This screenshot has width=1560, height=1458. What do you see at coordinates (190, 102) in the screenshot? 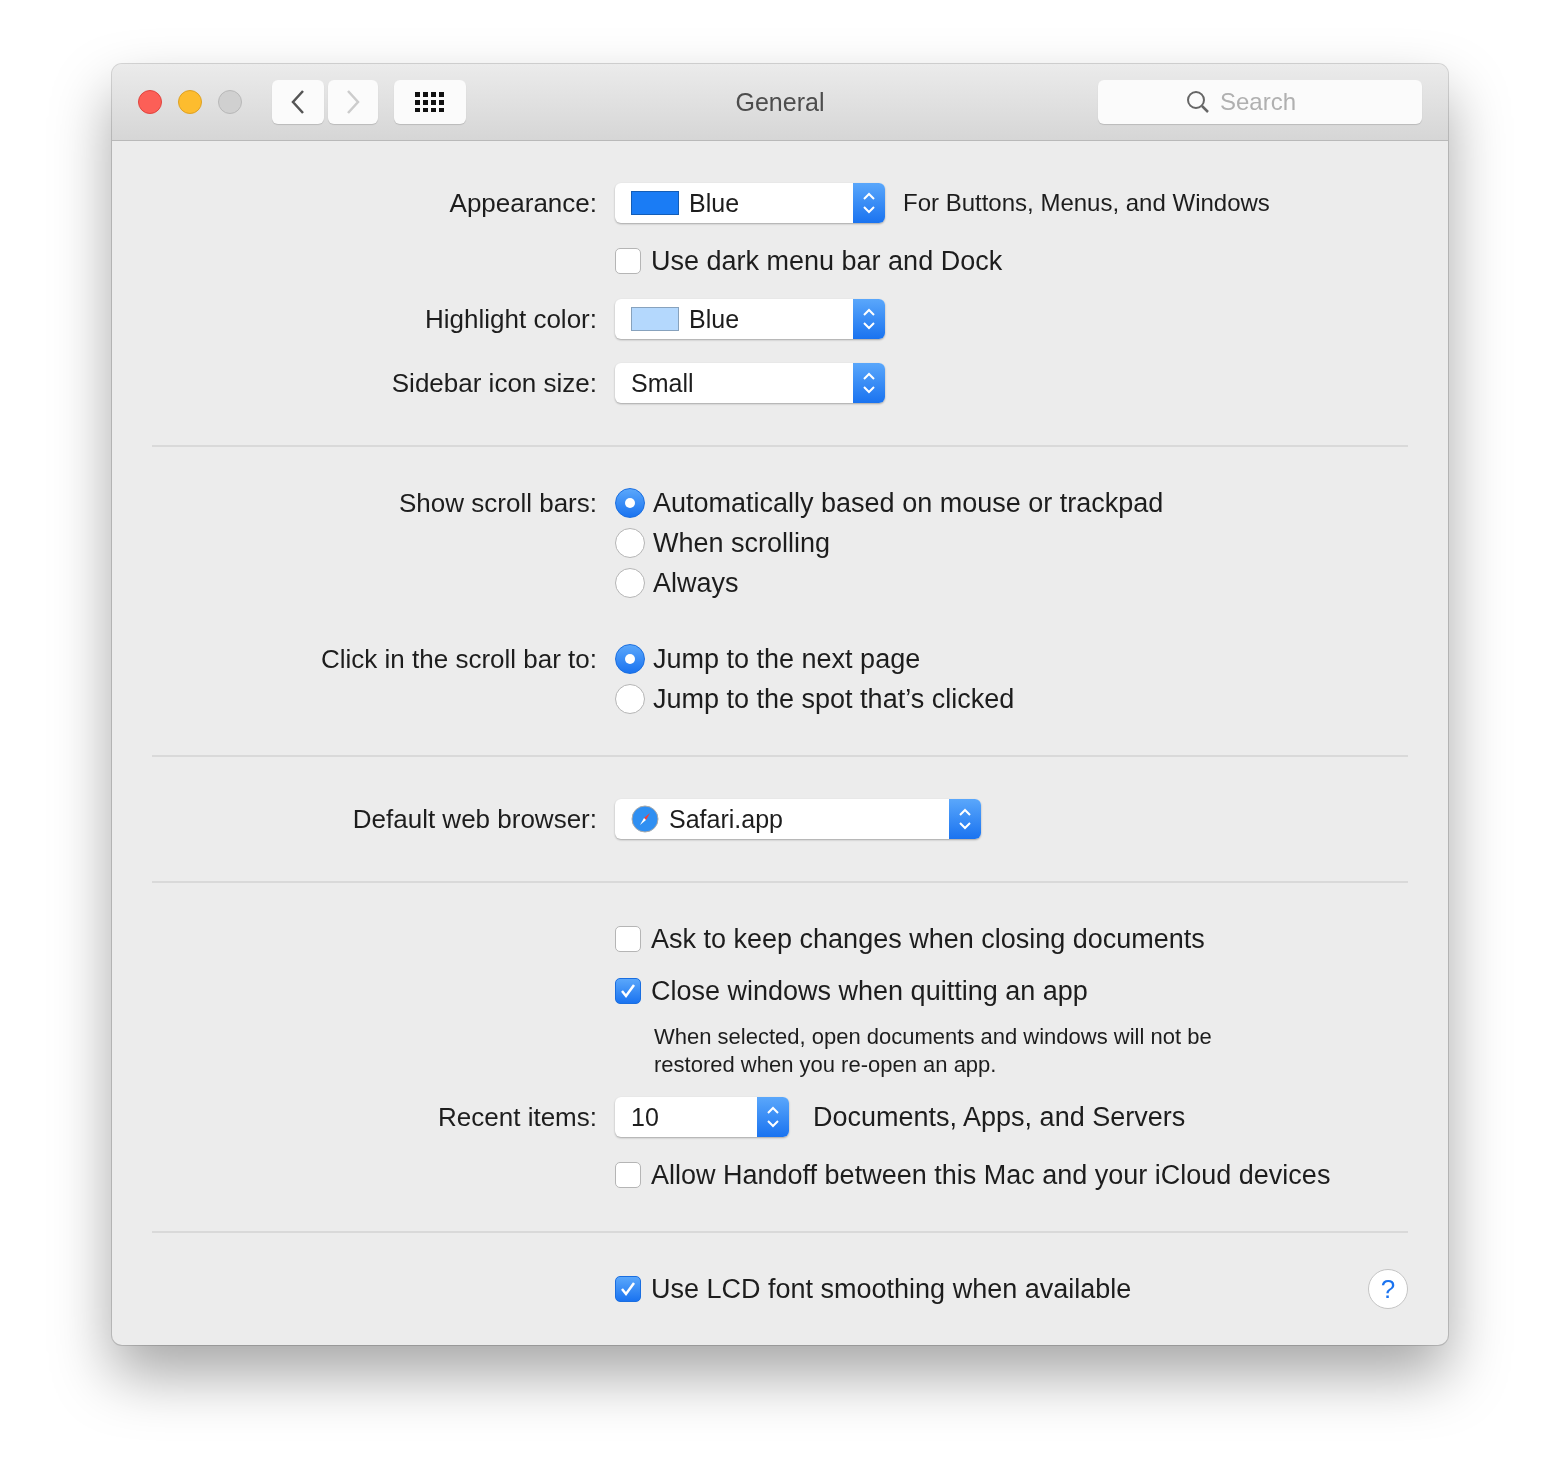
I see `minimize-button` at bounding box center [190, 102].